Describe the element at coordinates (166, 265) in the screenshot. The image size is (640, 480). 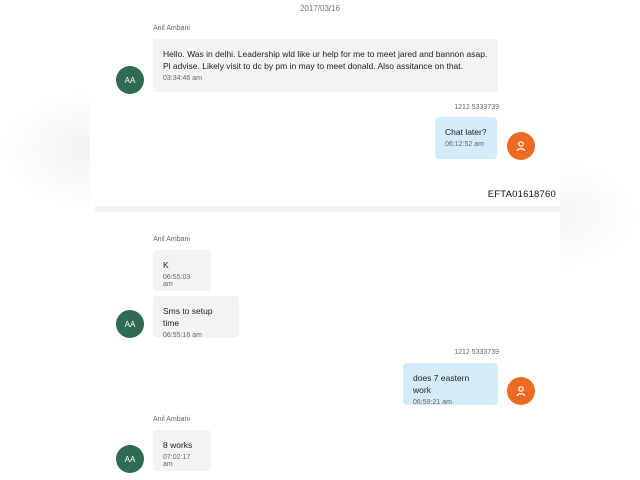
I see `message-text: K` at that location.